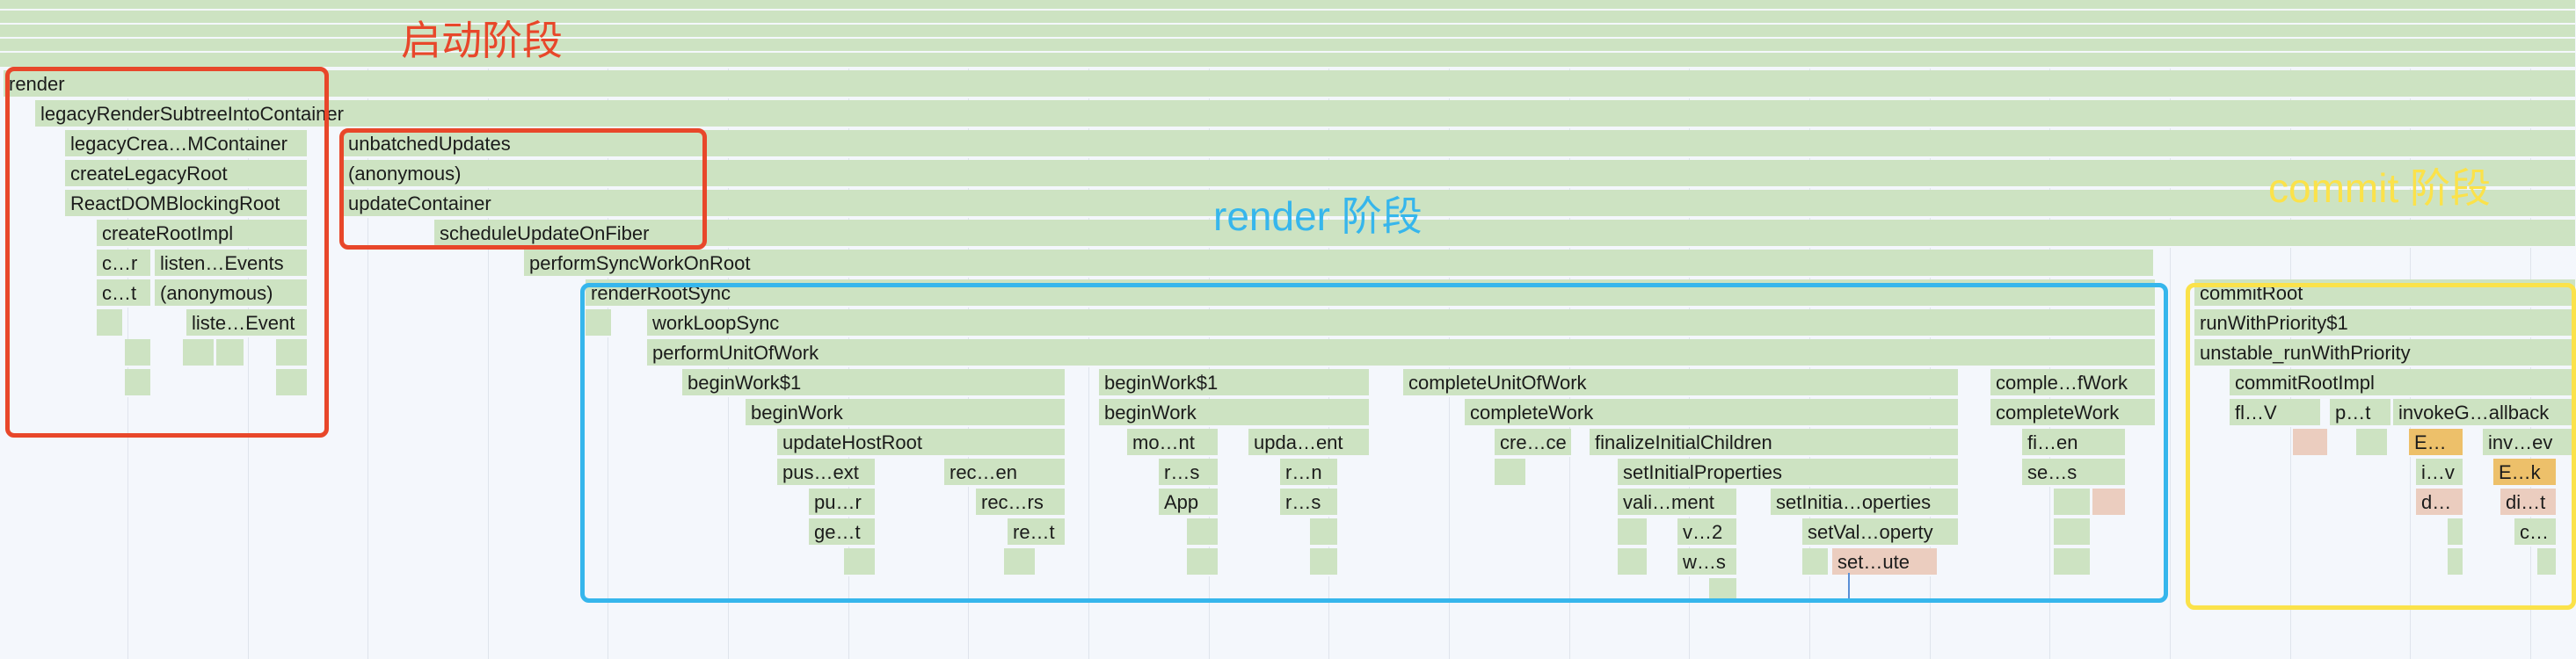  I want to click on flame-frame-commitRoot: commitRoot, so click(2385, 294).